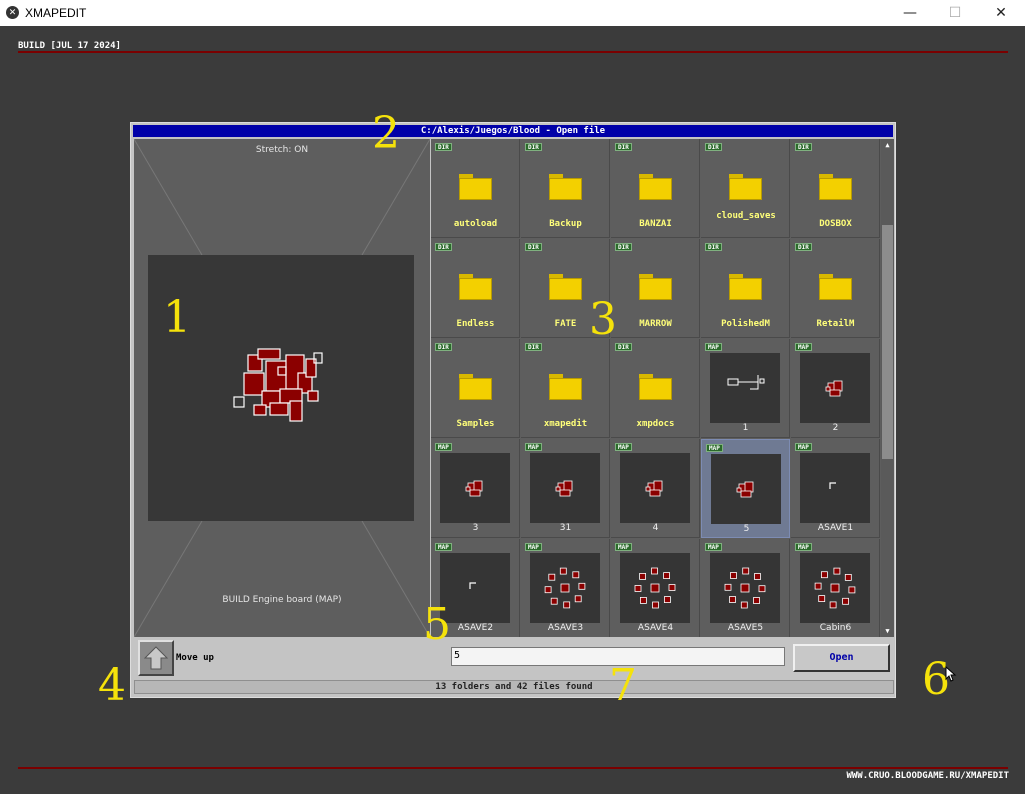  I want to click on map-file-item: MAP 31, so click(565, 488).